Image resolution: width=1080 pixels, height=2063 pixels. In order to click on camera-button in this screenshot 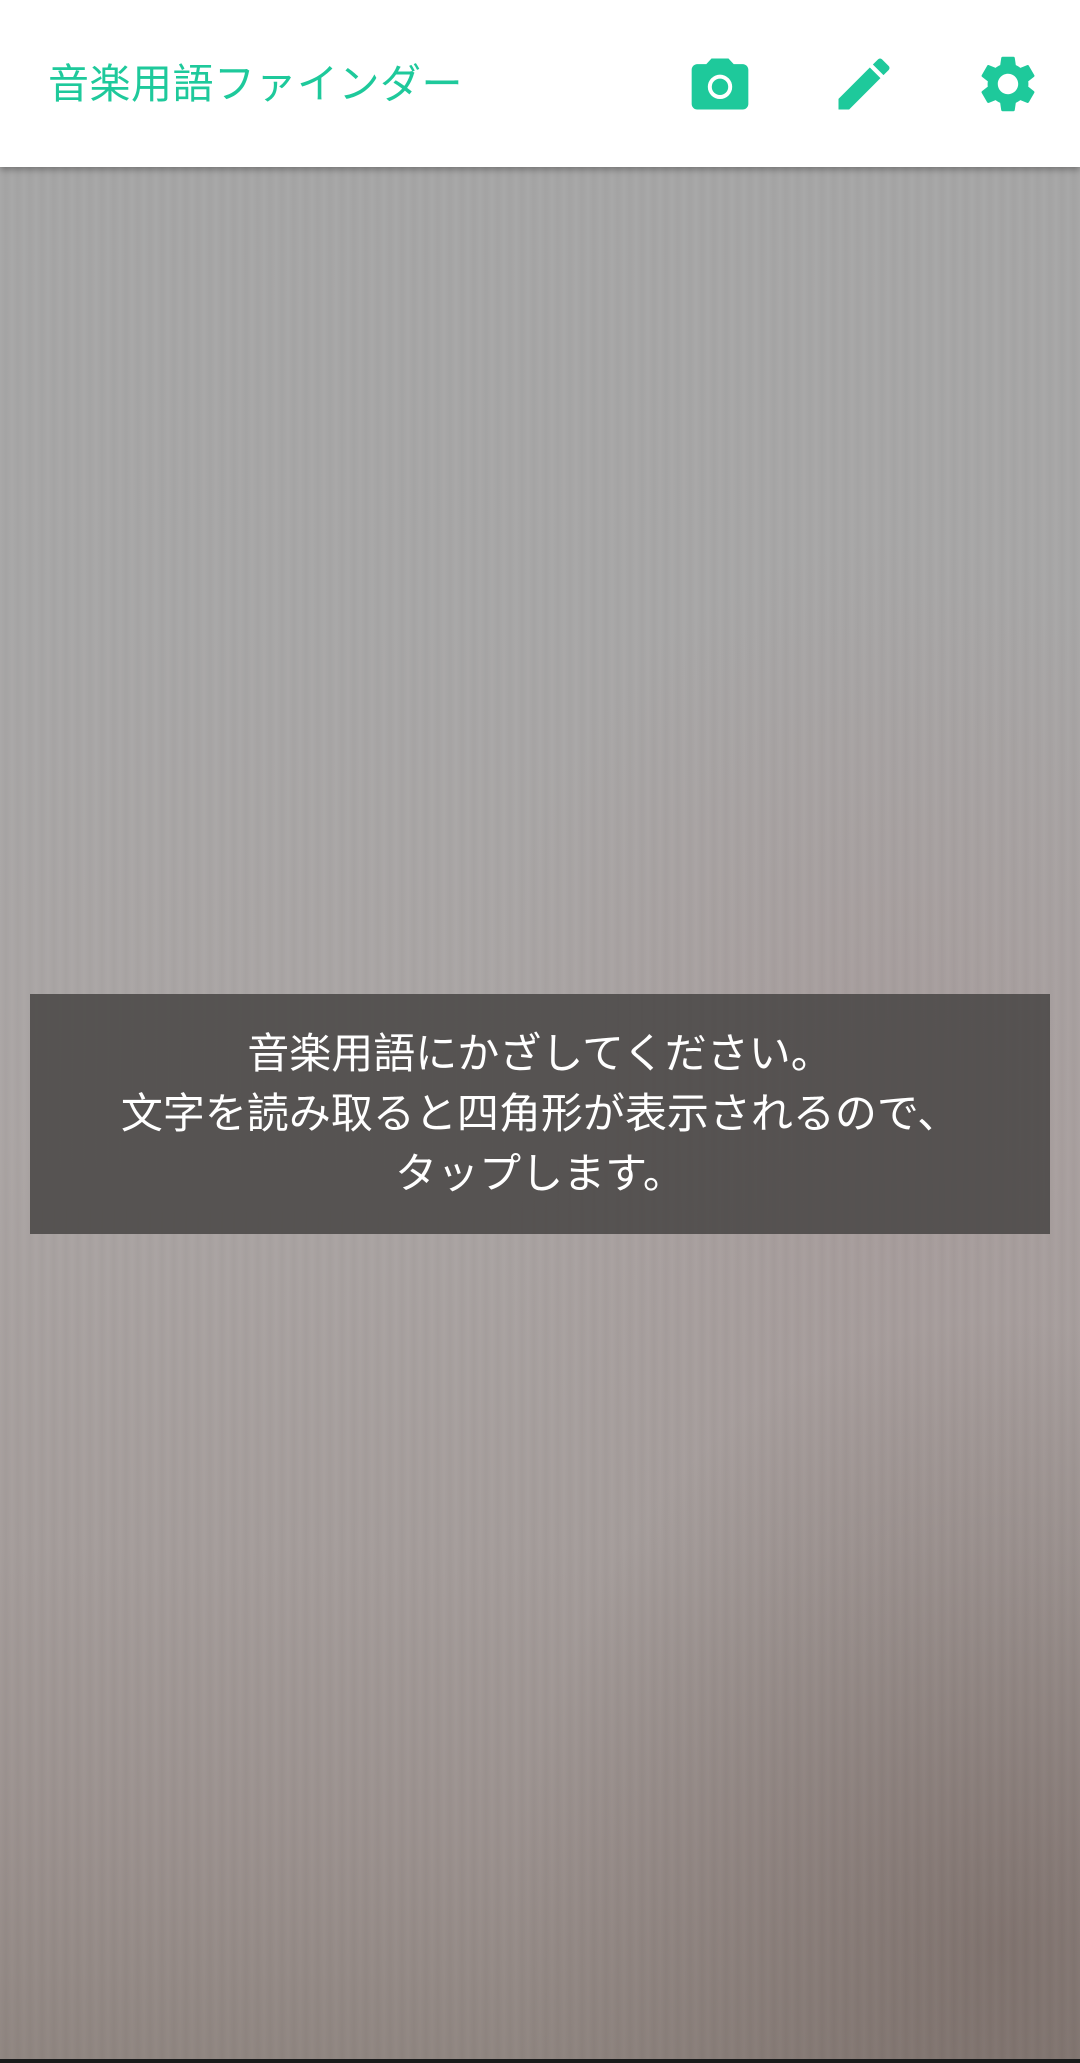, I will do `click(720, 84)`.